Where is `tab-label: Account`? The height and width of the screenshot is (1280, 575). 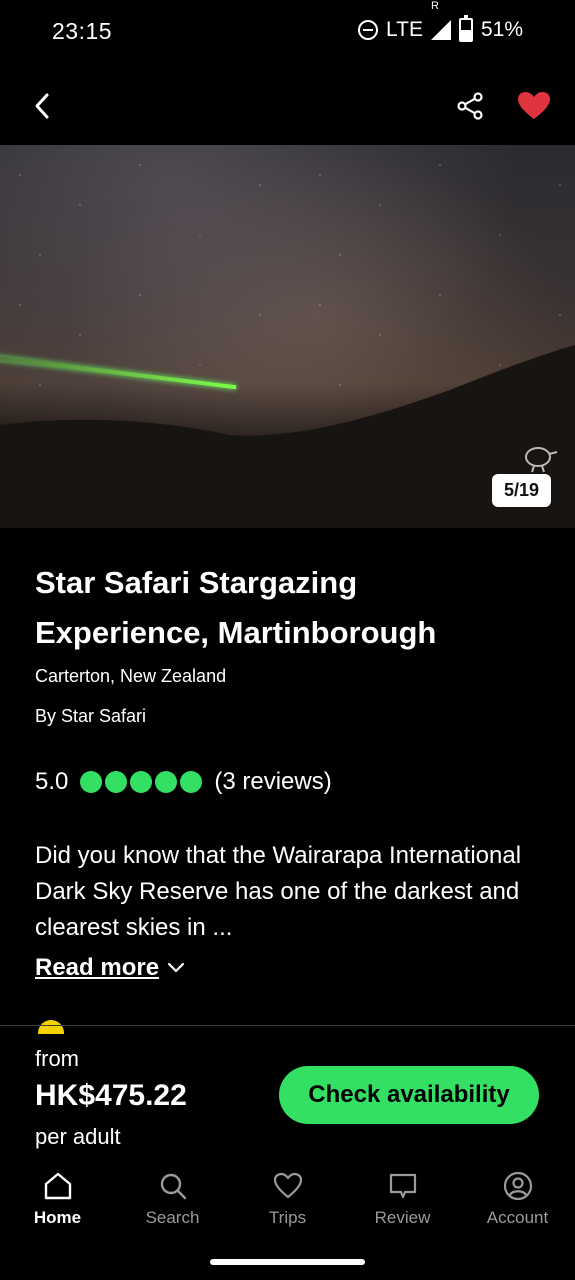 tab-label: Account is located at coordinates (517, 1217).